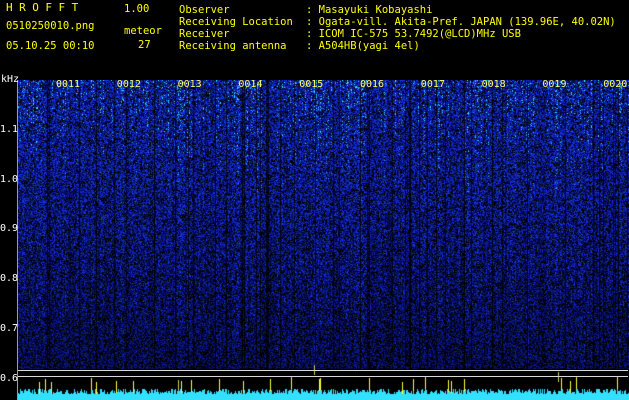  I want to click on y-tick-label: 0.6, so click(9, 378).